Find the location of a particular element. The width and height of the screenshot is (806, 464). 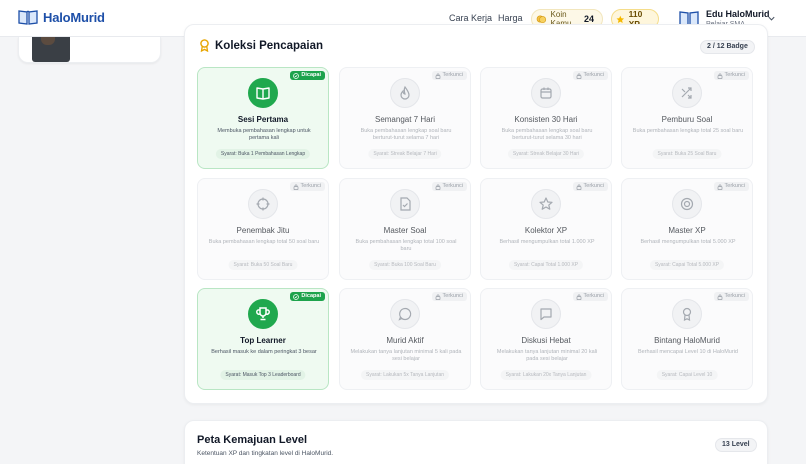

document-icon is located at coordinates (405, 204).